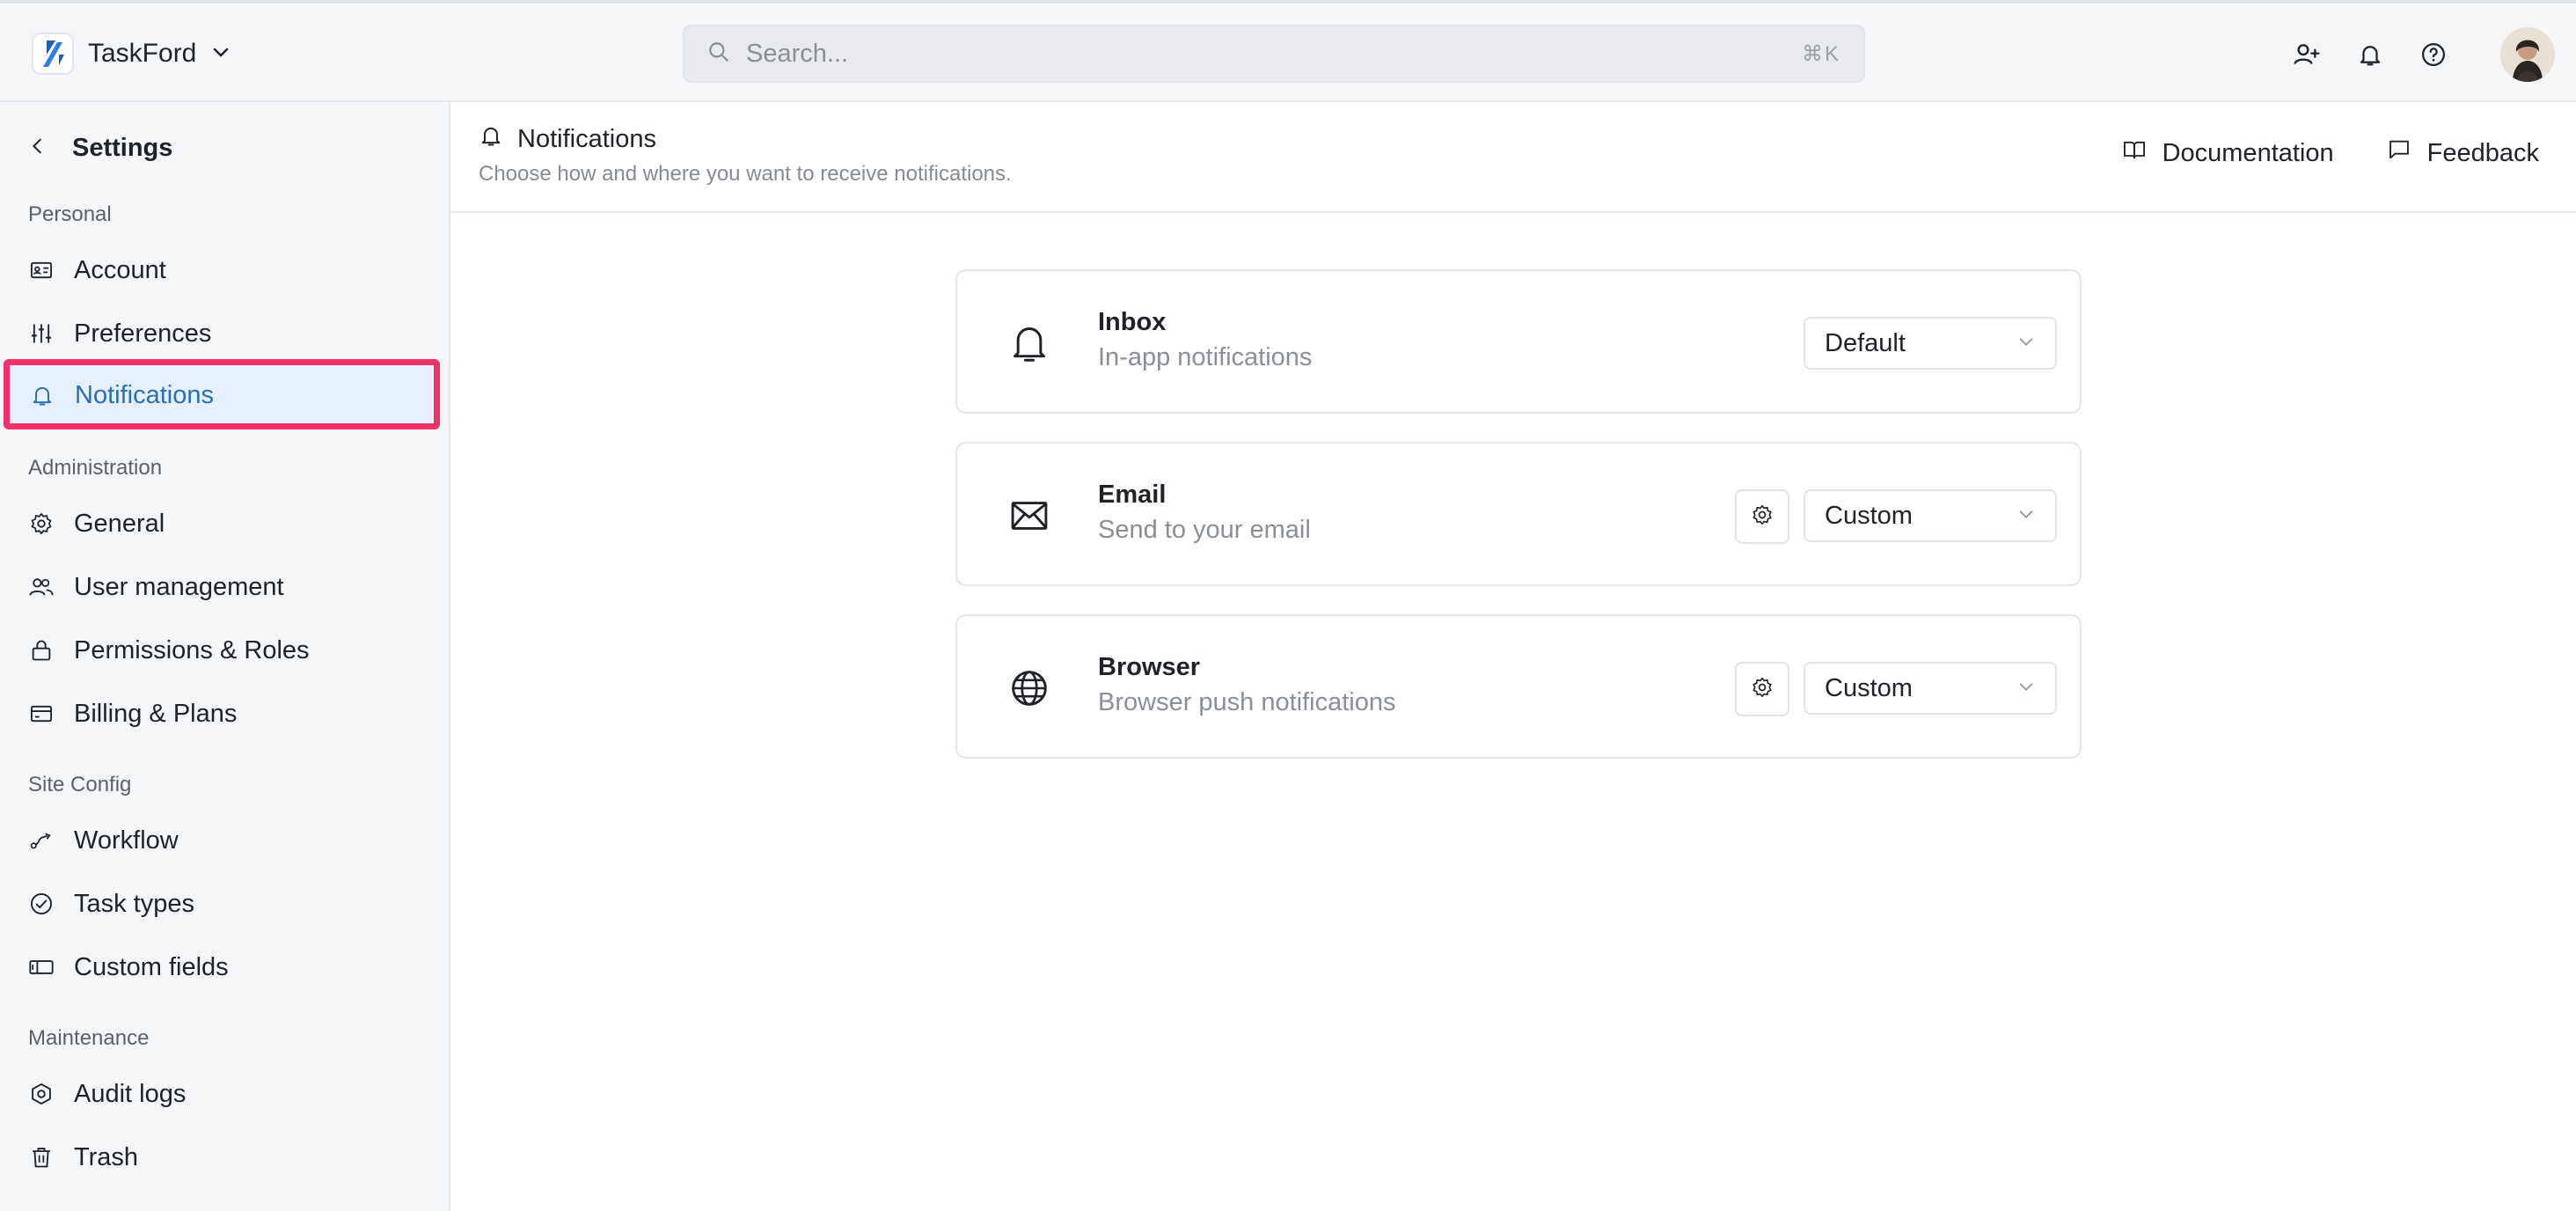 This screenshot has height=1211, width=2576. I want to click on workspace-switcher: TaskFord, so click(131, 53).